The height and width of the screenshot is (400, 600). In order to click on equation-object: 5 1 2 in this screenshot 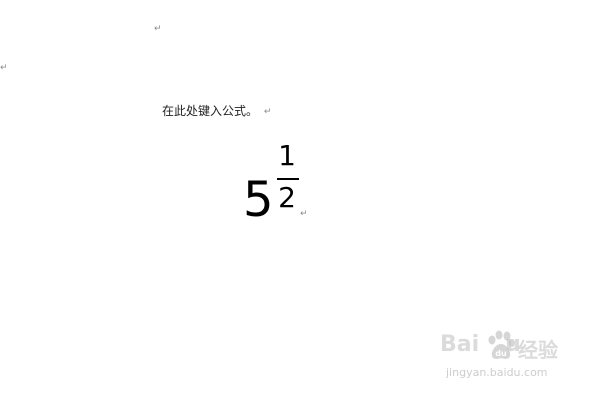, I will do `click(273, 183)`.